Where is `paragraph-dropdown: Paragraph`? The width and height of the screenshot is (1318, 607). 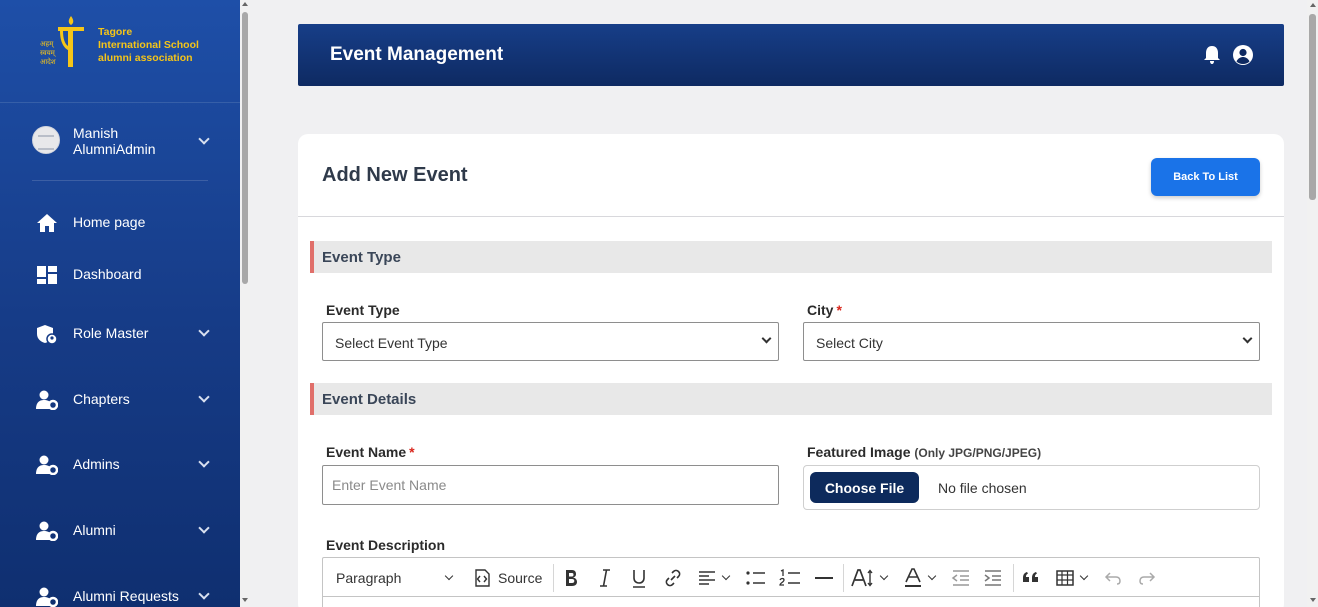 paragraph-dropdown: Paragraph is located at coordinates (396, 578).